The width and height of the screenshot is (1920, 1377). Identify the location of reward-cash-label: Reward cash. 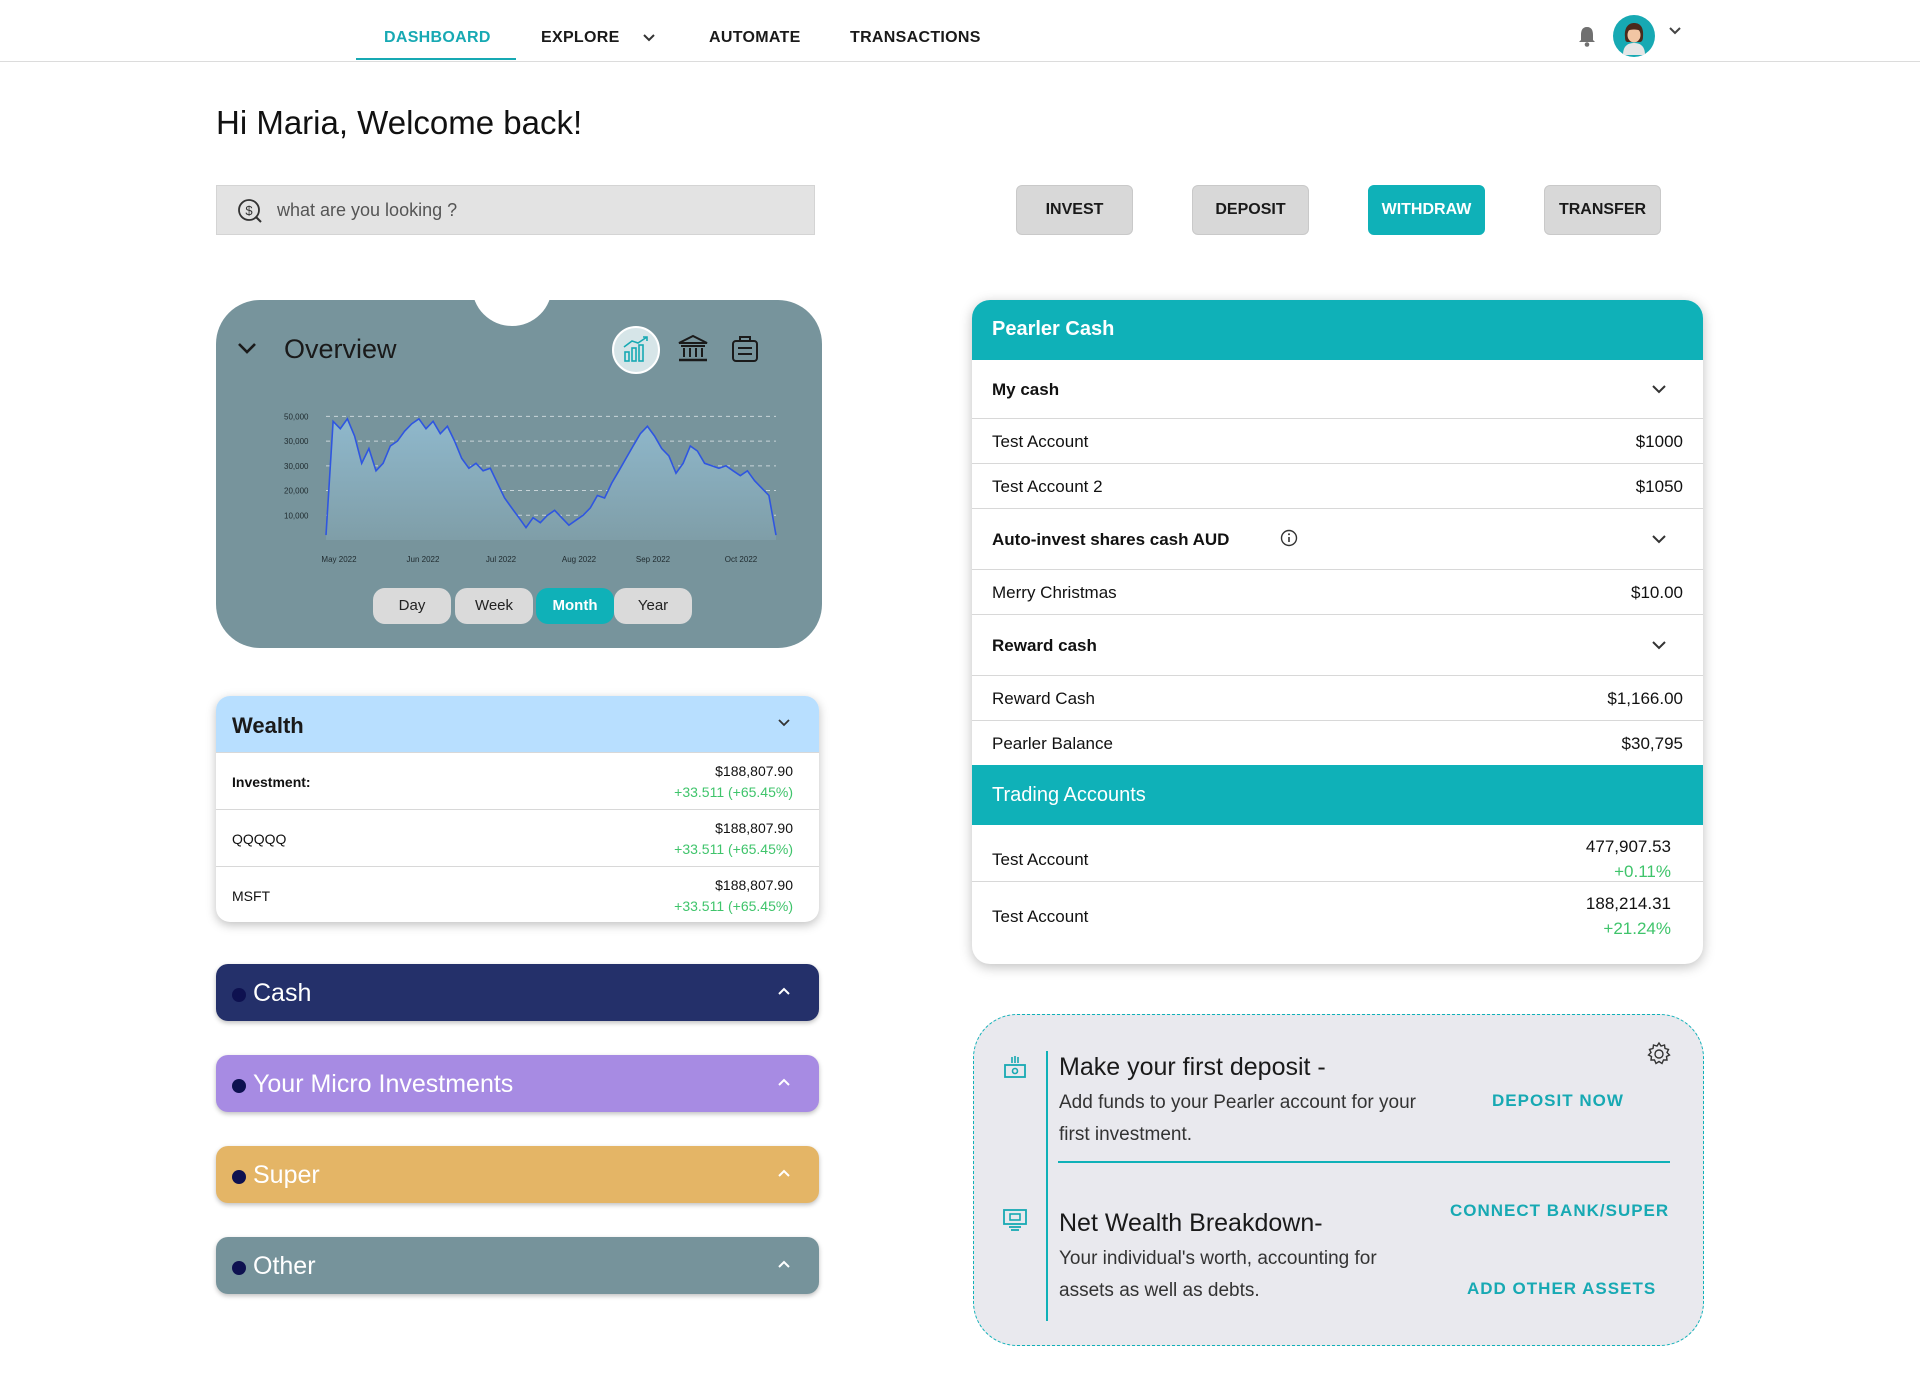
(1044, 645).